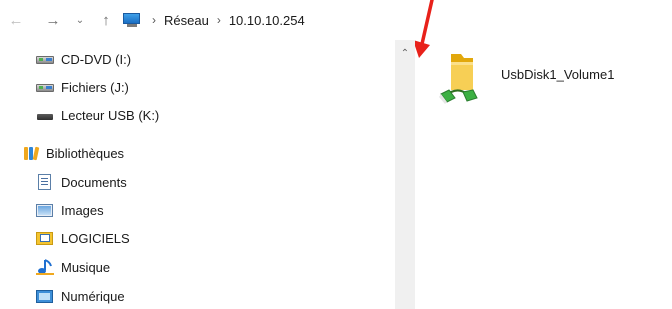 Image resolution: width=672 pixels, height=309 pixels. Describe the element at coordinates (405, 53) in the screenshot. I see `scroll-up-icon: ⌃` at that location.